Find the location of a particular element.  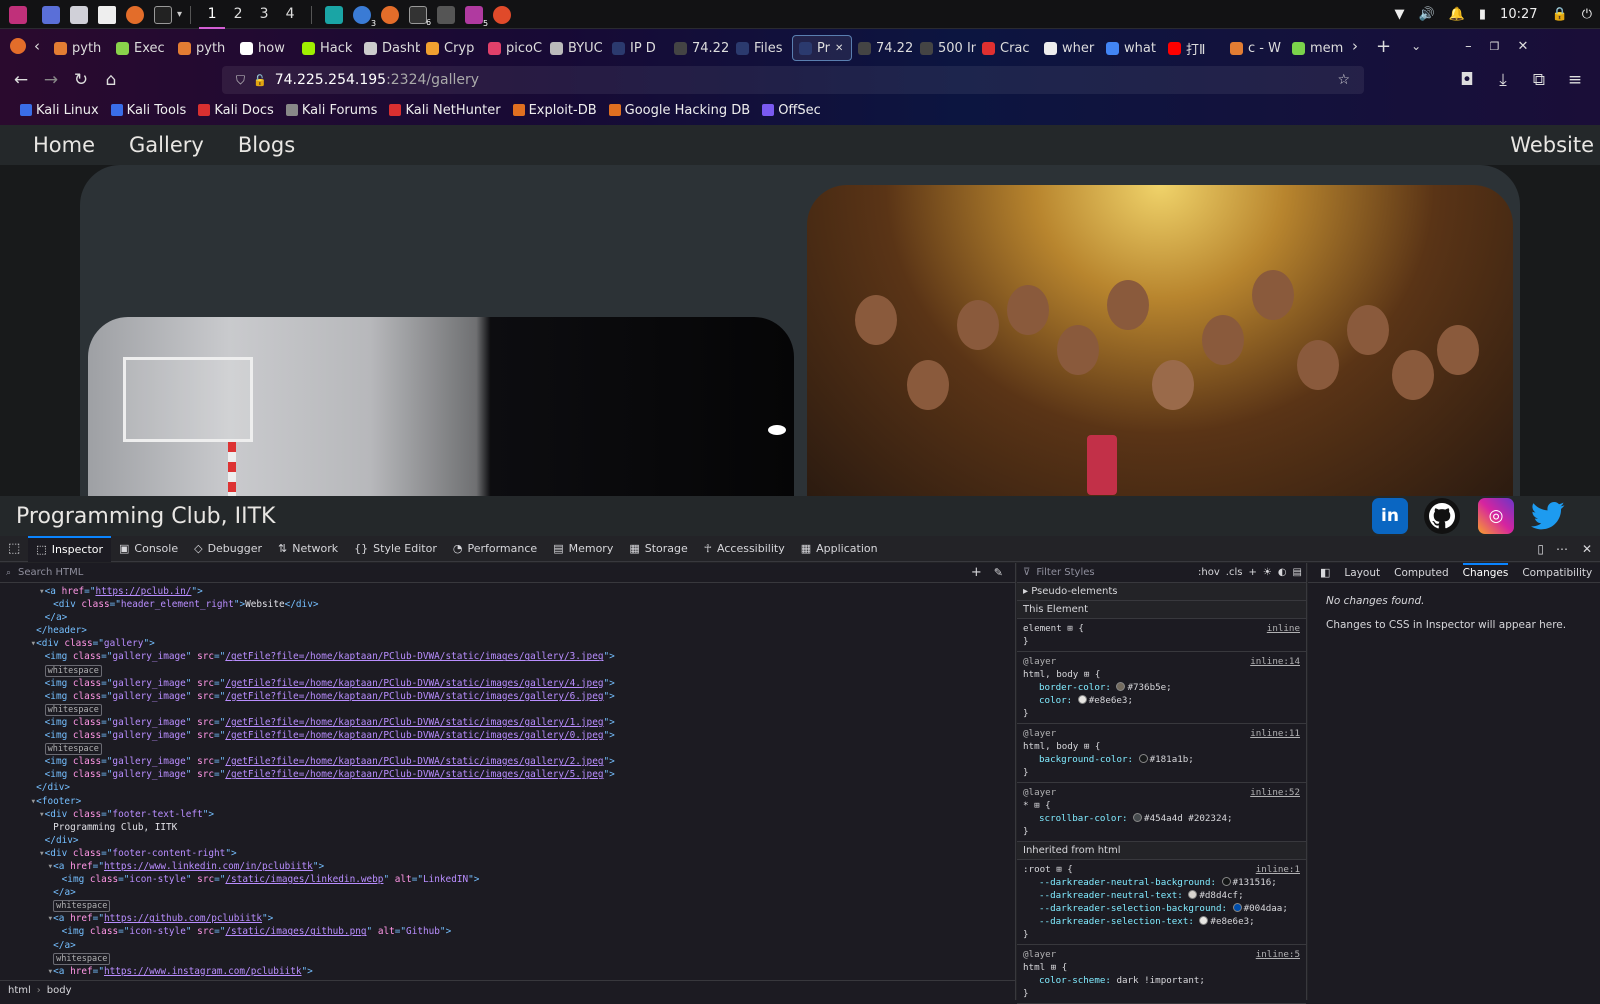

rule-source-link: inline:52 is located at coordinates (1275, 792).